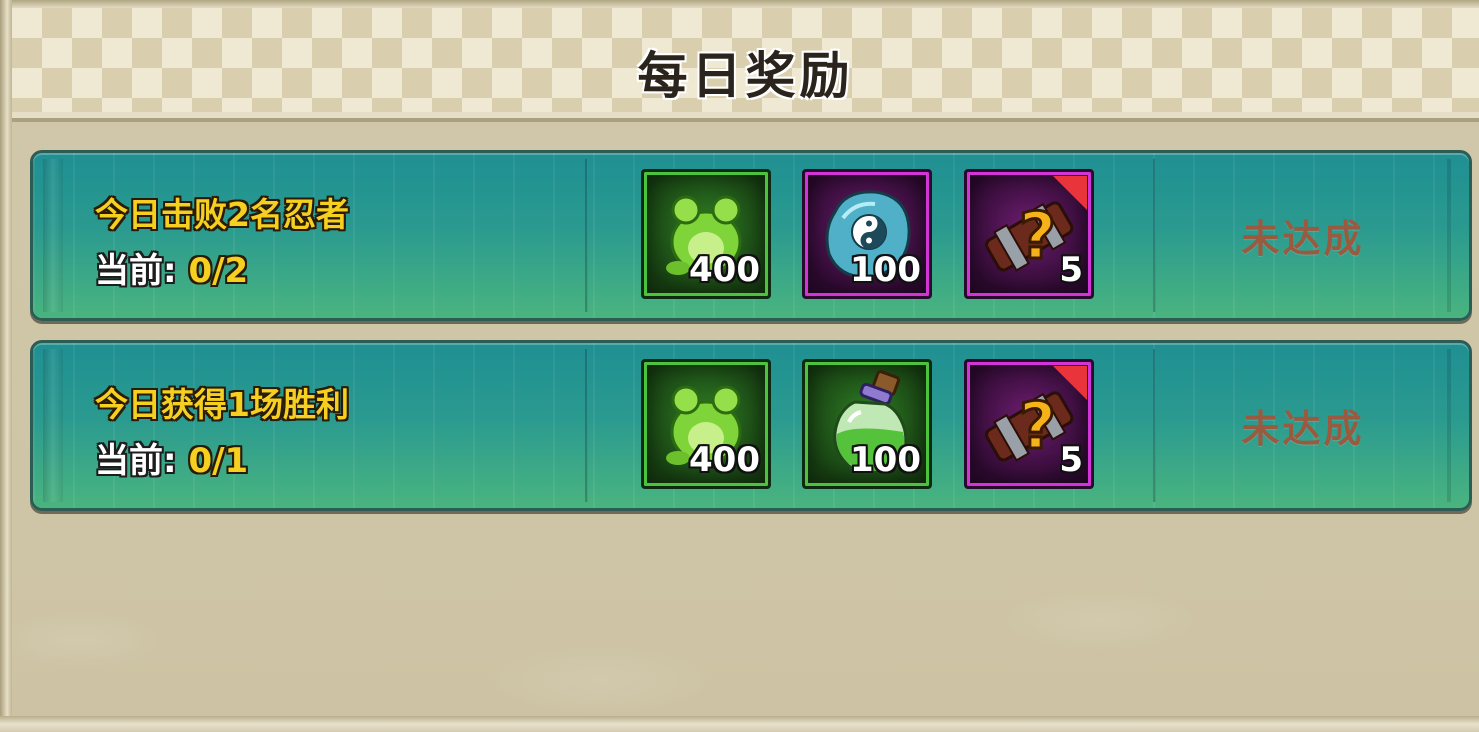 The width and height of the screenshot is (1479, 732). Describe the element at coordinates (222, 214) in the screenshot. I see `quest-title: 今日击败2名忍者` at that location.